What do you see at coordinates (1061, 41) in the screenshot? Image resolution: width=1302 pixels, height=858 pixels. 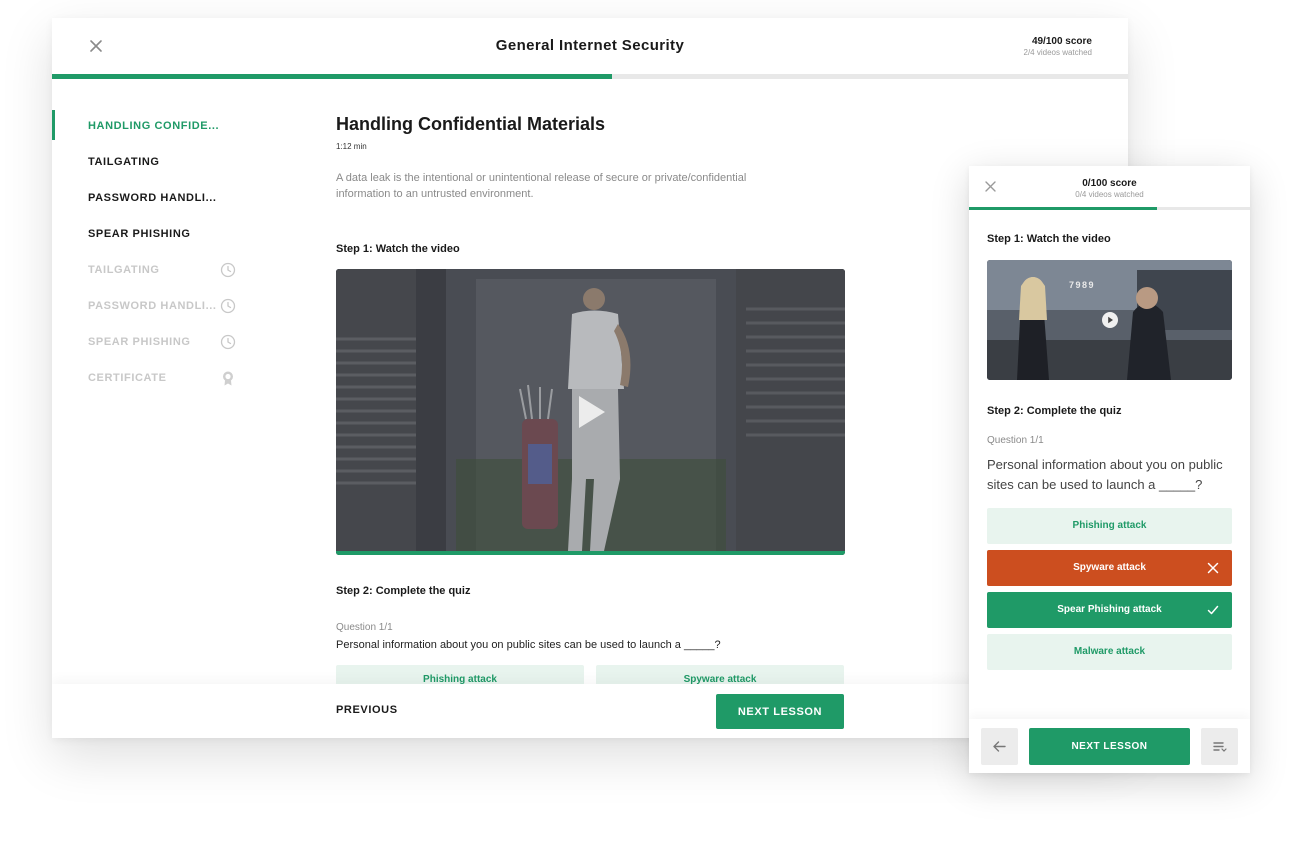 I see `score-text: 49/100 score` at bounding box center [1061, 41].